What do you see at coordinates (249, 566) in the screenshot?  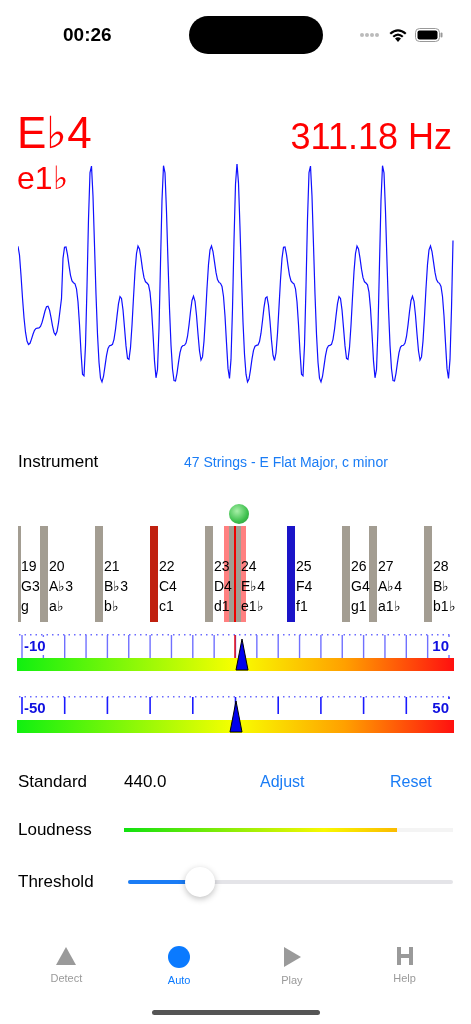 I see `string-number: 24` at bounding box center [249, 566].